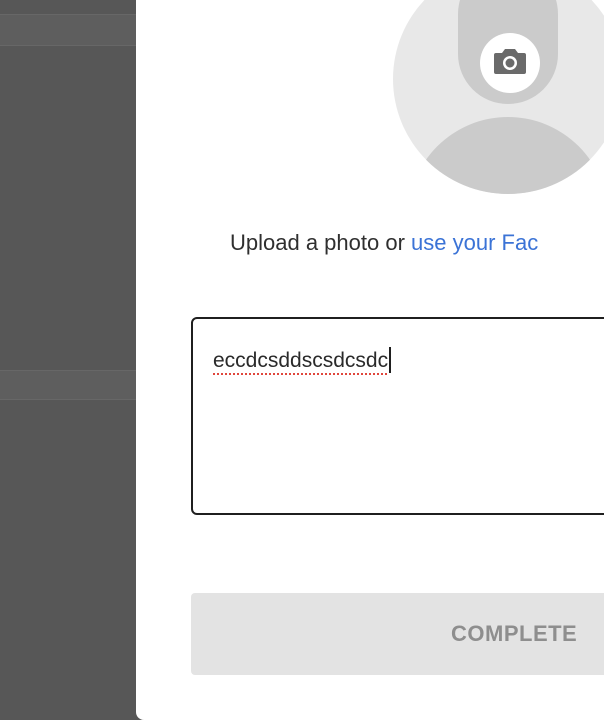 This screenshot has height=720, width=604. Describe the element at coordinates (321, 242) in the screenshot. I see `upload-text: Upload a photo or` at that location.